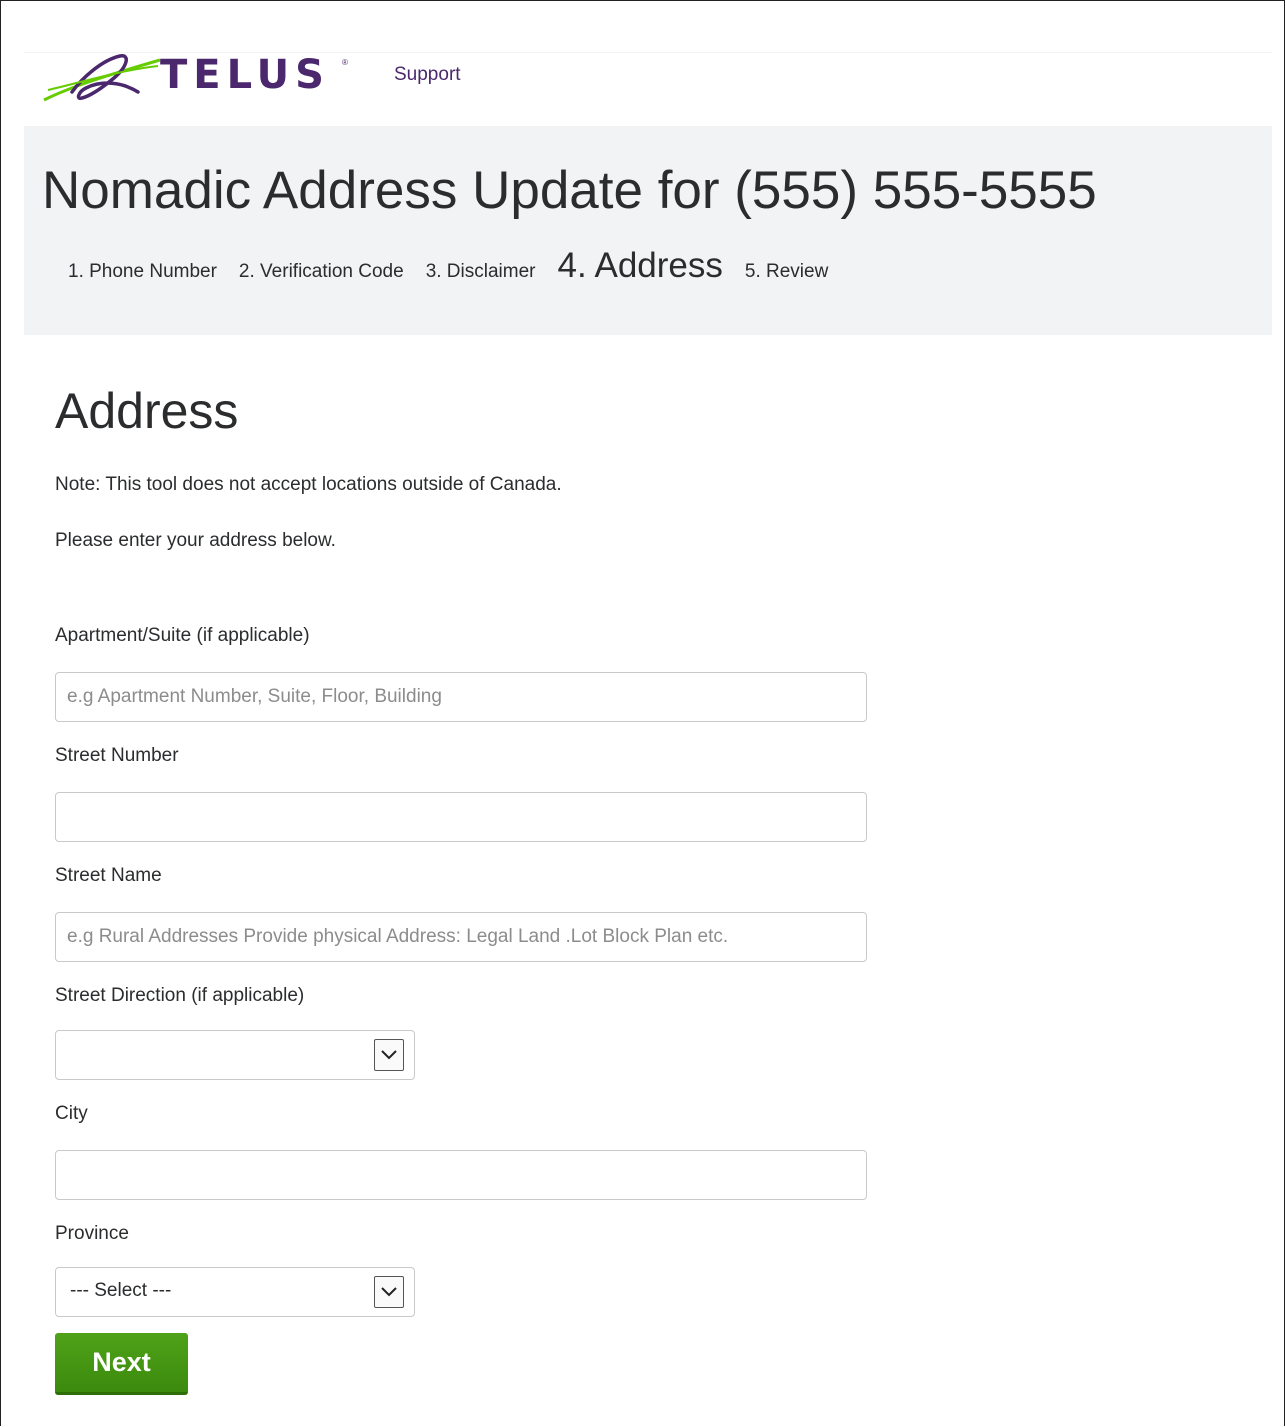  I want to click on registered-mark: ®, so click(345, 62).